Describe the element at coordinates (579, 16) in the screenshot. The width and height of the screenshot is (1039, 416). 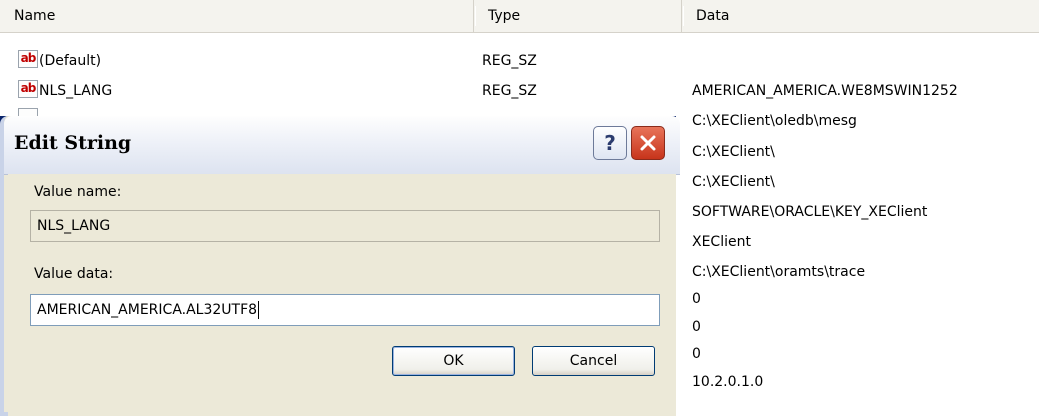
I see `column-header-type: Type` at that location.